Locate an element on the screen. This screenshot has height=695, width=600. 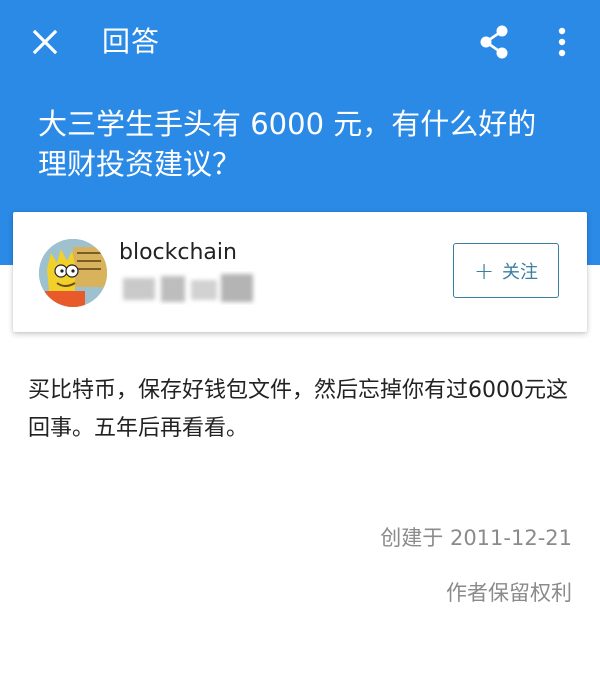
created-date: 创建于 2011-12-21 is located at coordinates (476, 538).